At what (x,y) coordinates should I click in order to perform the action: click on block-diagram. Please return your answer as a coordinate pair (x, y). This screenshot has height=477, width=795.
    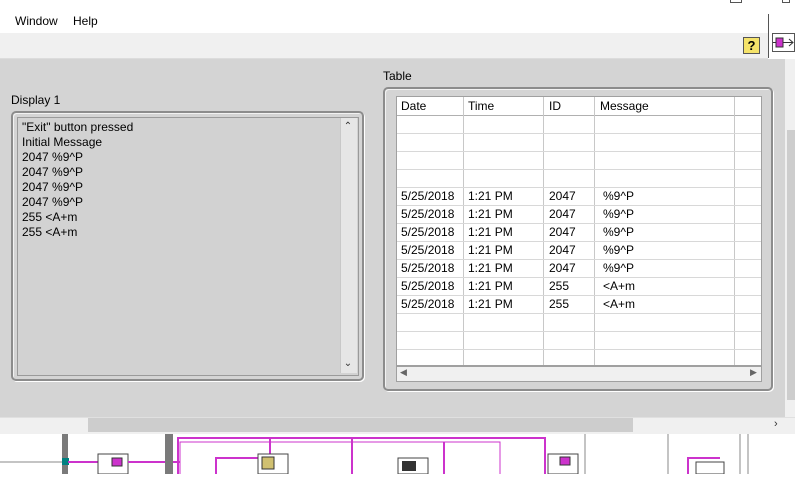
    Looking at the image, I should click on (397, 454).